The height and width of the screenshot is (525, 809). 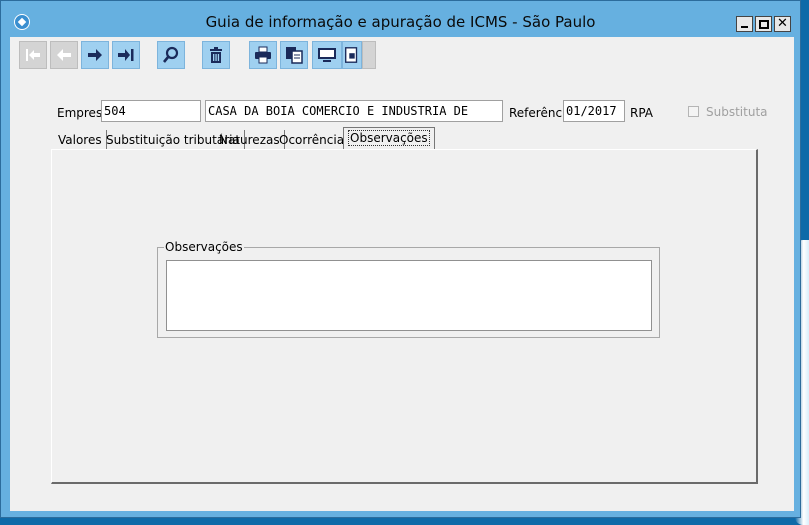 I want to click on previous-record-button, so click(x=64, y=55).